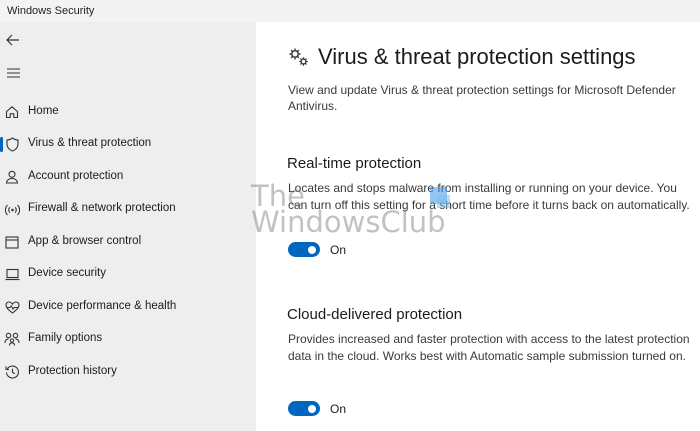 The width and height of the screenshot is (700, 431). I want to click on sidebar-item-label: Device performance & health, so click(102, 306).